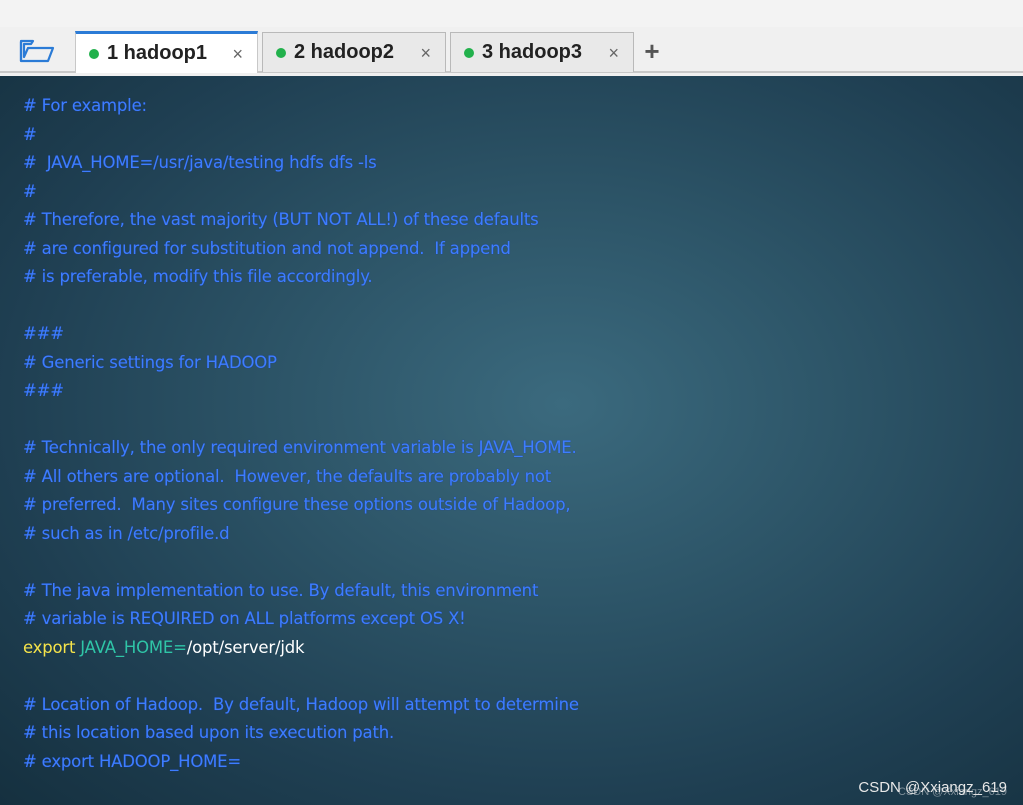 The height and width of the screenshot is (805, 1023). I want to click on tab-label: 3 hadoop3, so click(532, 52).